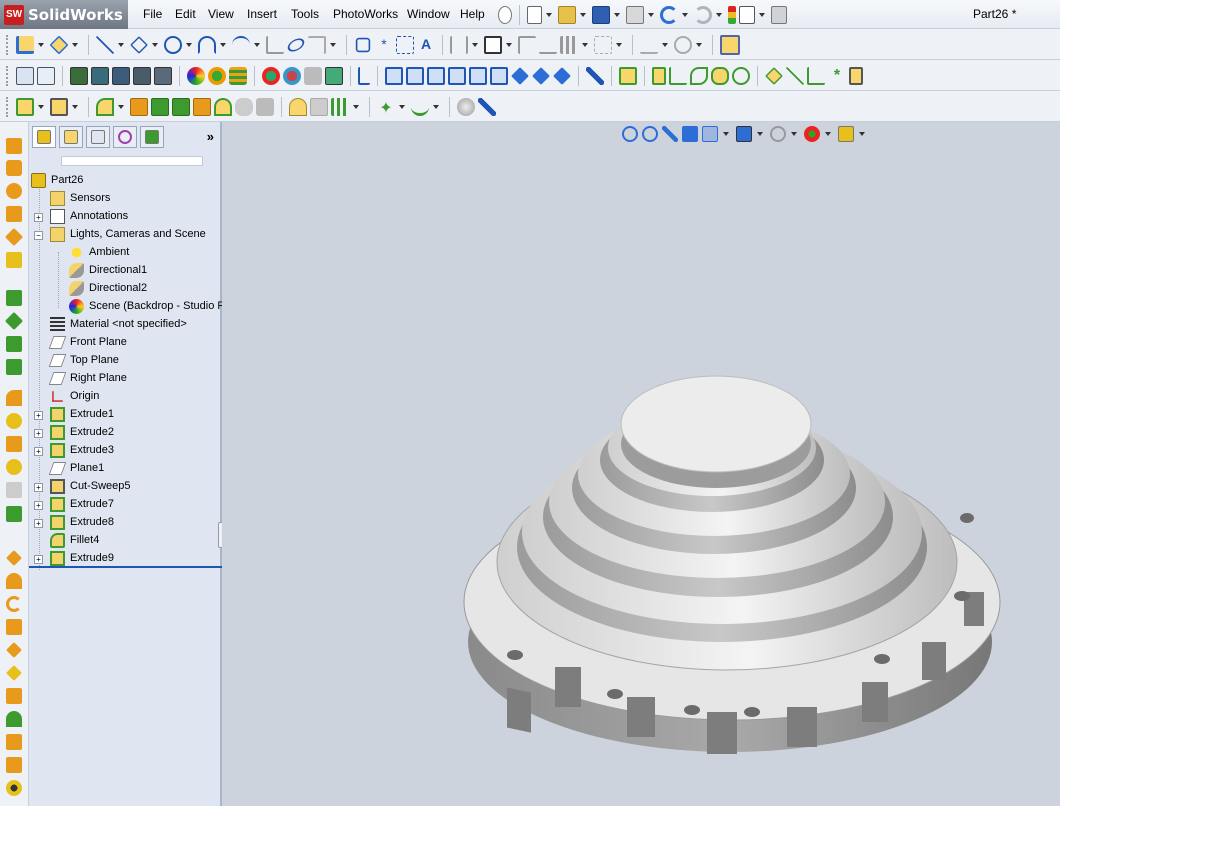 The height and width of the screenshot is (868, 1215). I want to click on v-boundary-icon, so click(14, 237).